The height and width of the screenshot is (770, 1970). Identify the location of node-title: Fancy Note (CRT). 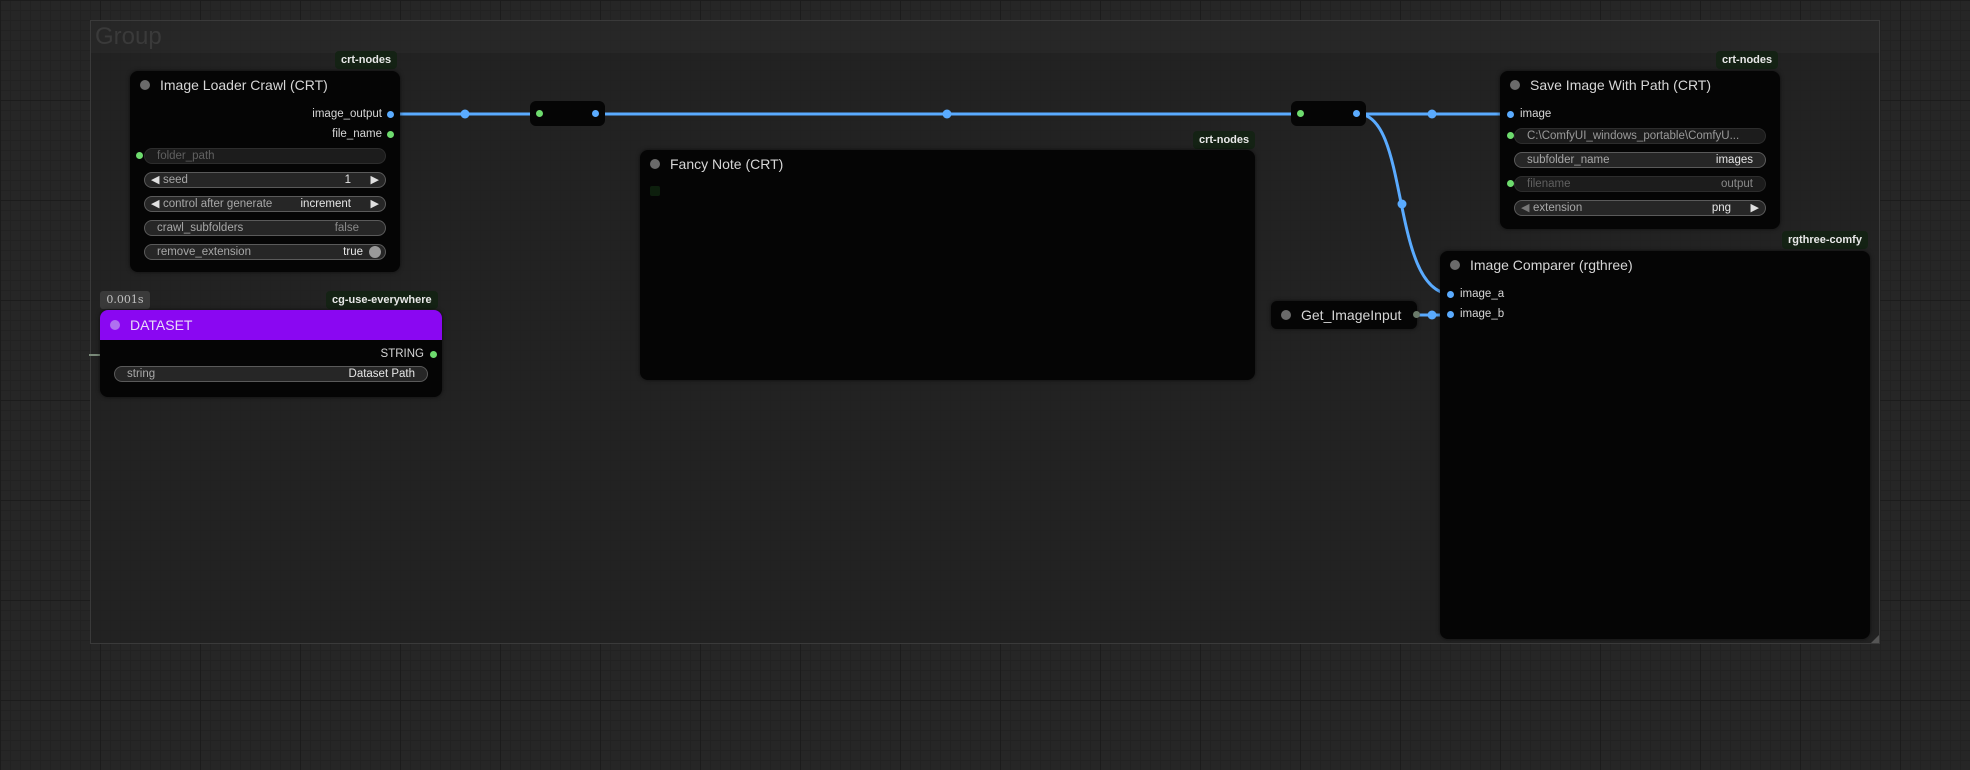
(727, 164).